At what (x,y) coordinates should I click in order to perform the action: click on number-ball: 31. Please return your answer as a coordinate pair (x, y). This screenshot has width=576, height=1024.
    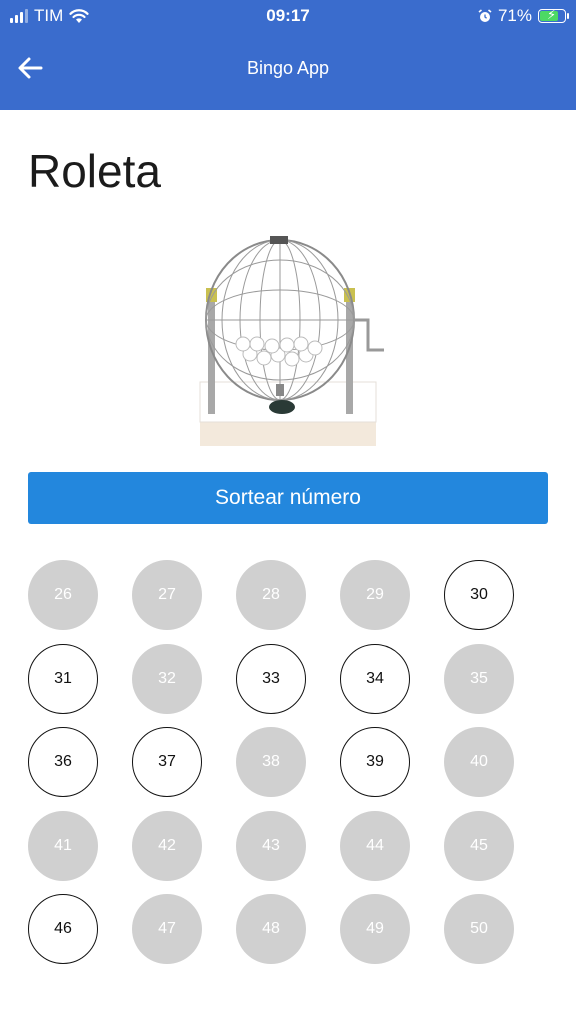
    Looking at the image, I should click on (63, 678).